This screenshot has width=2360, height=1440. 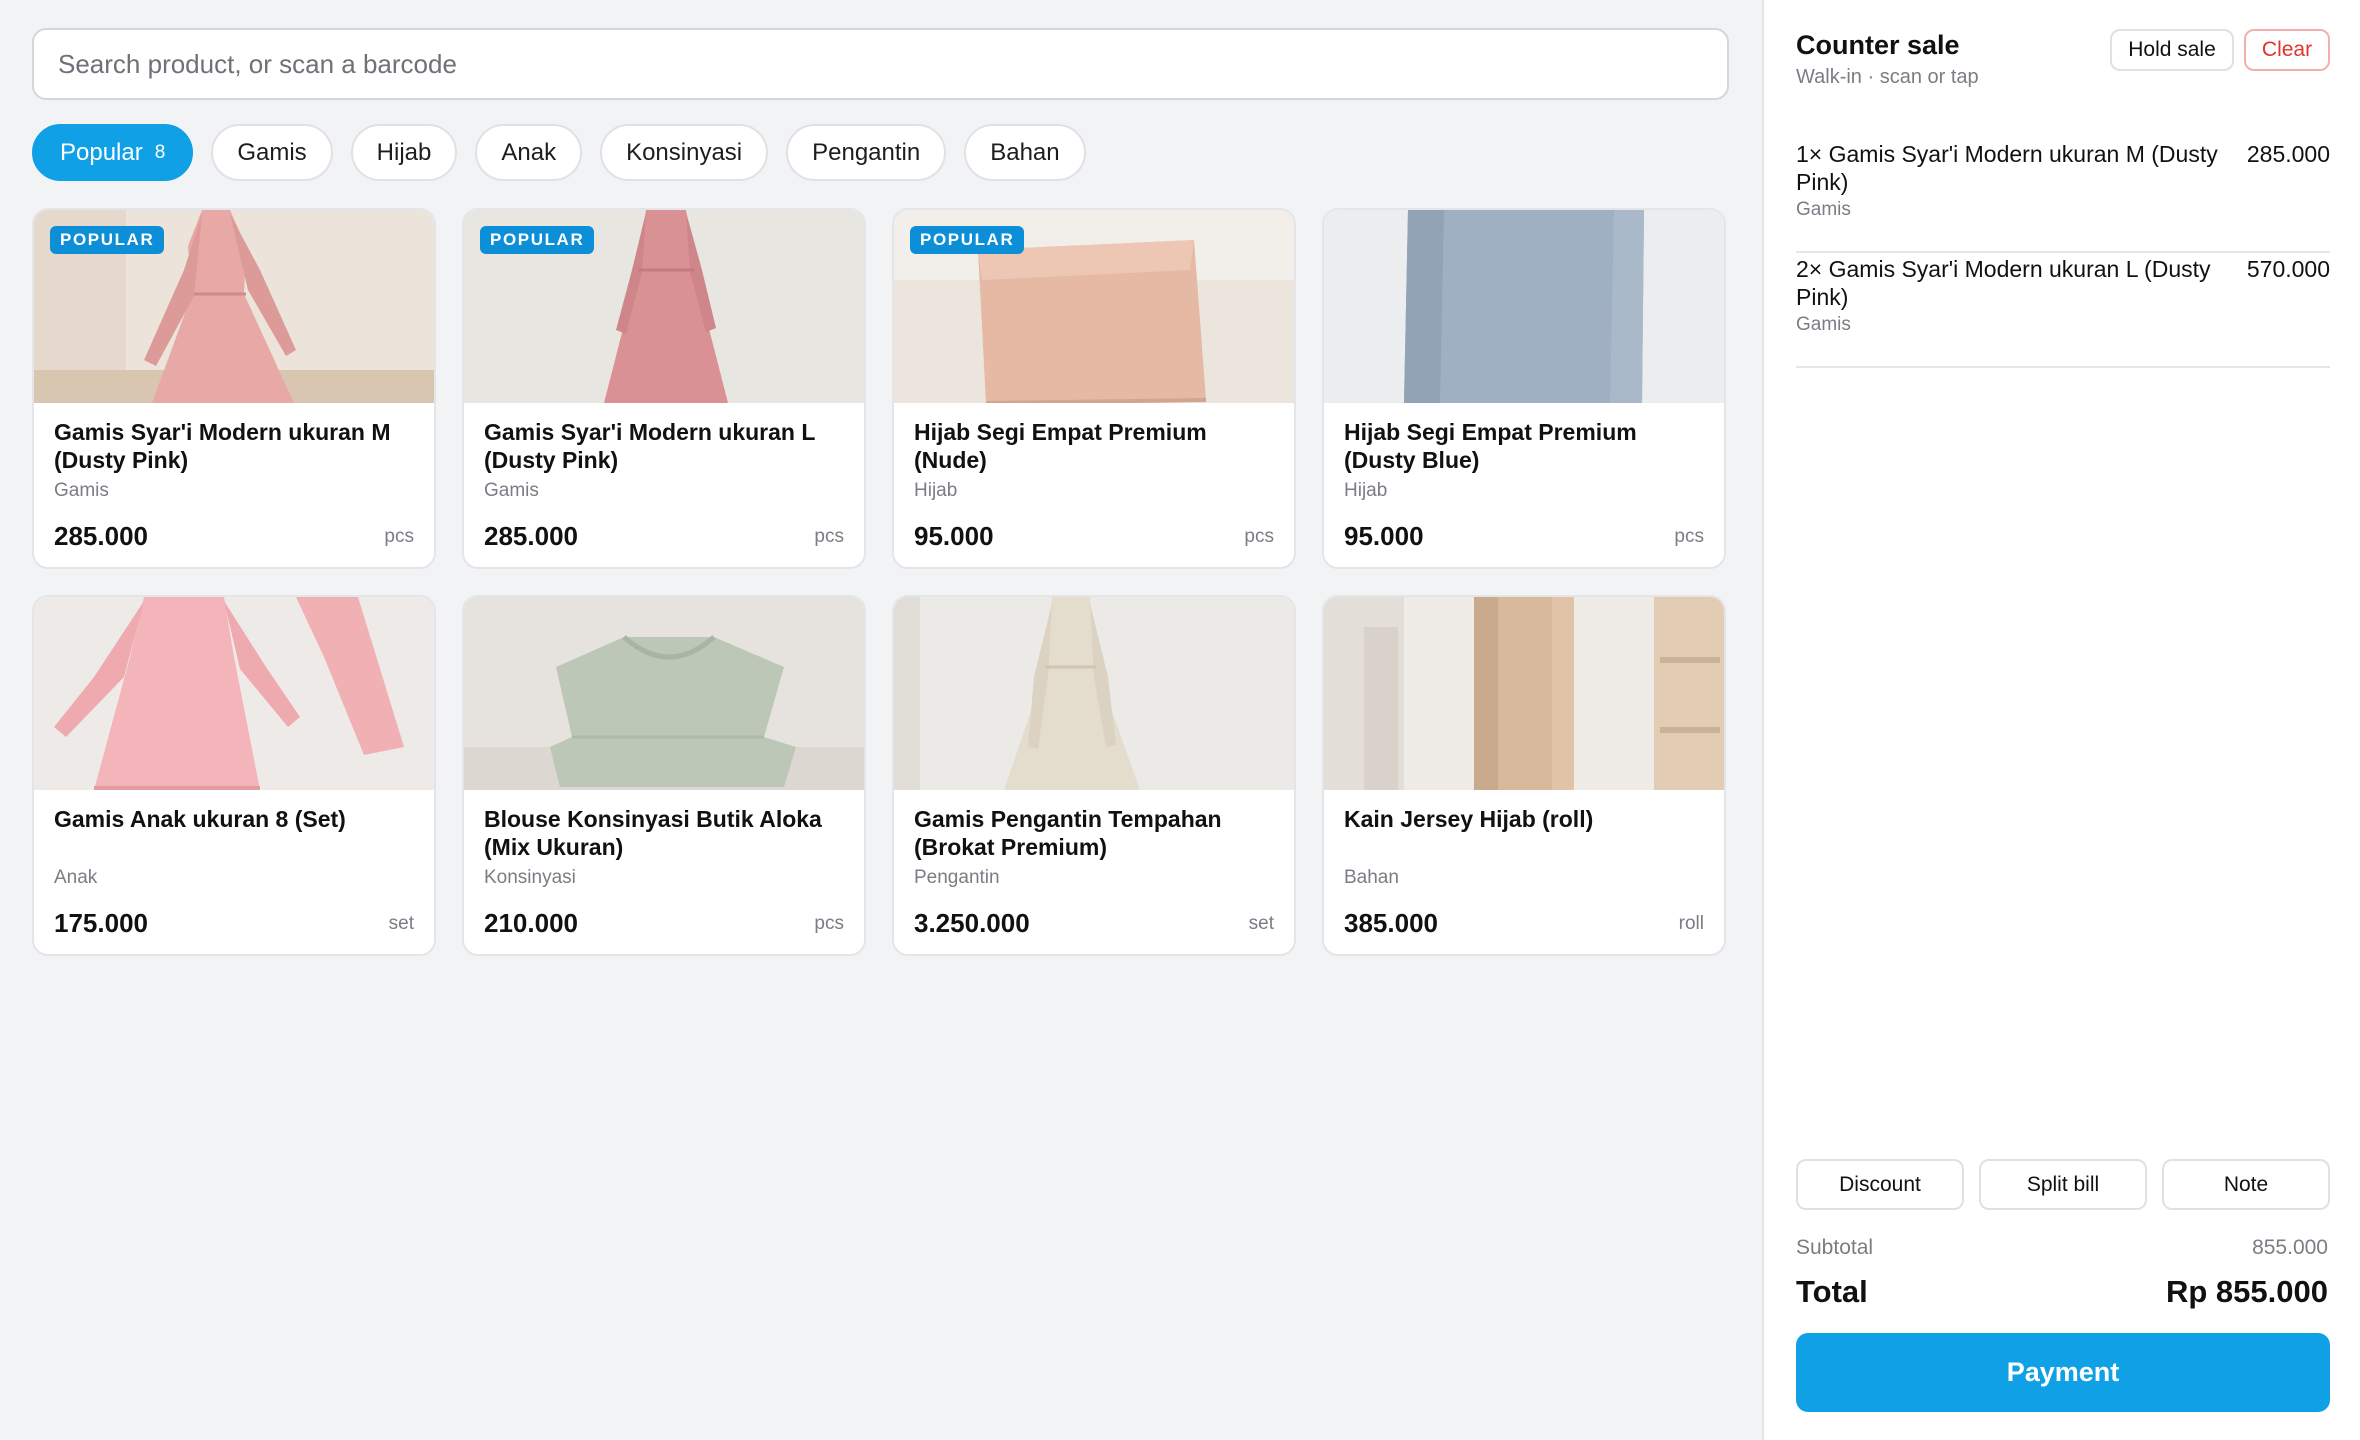 I want to click on cart-title: Counter sale, so click(x=1878, y=45).